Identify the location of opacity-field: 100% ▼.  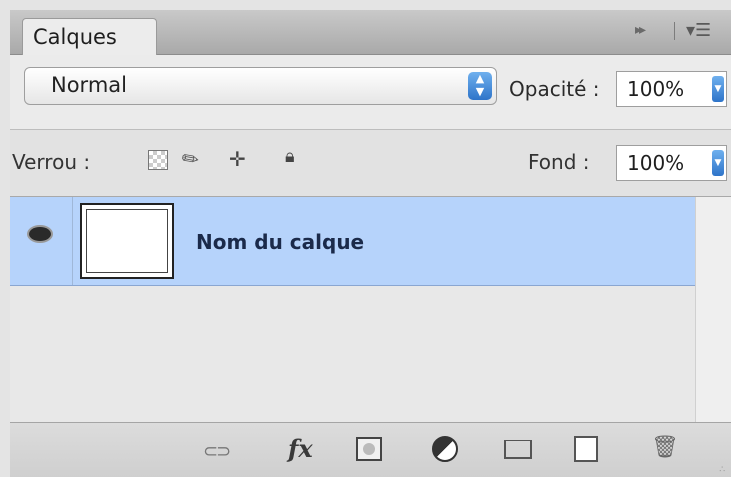
(671, 89).